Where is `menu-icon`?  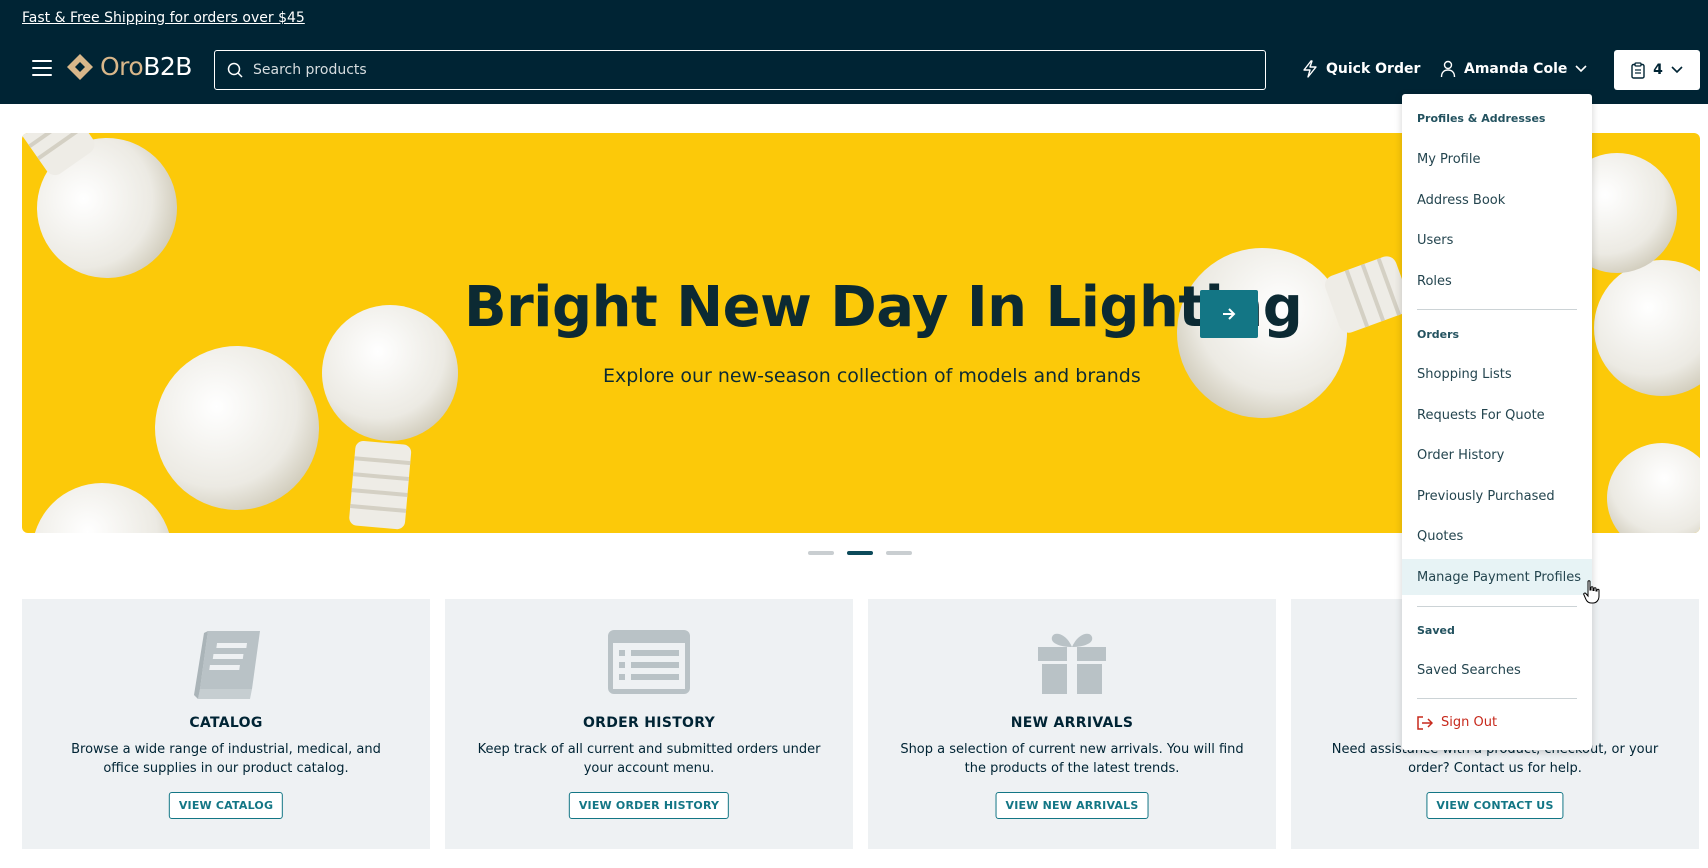
menu-icon is located at coordinates (42, 68).